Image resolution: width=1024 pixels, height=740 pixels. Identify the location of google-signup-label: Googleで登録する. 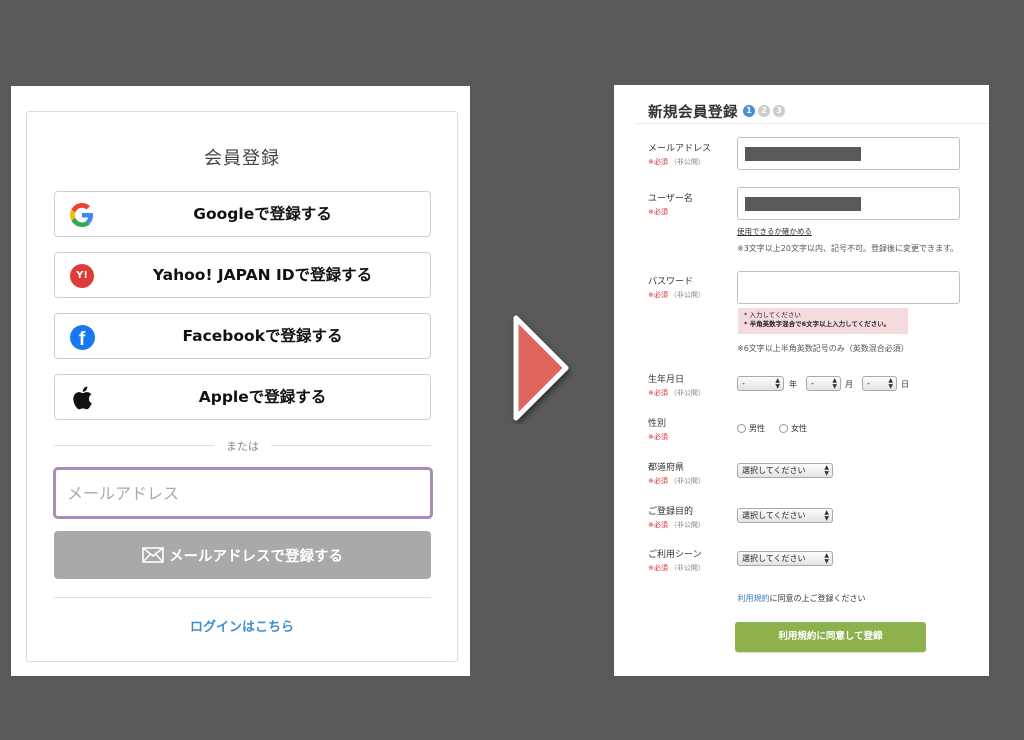
(262, 214).